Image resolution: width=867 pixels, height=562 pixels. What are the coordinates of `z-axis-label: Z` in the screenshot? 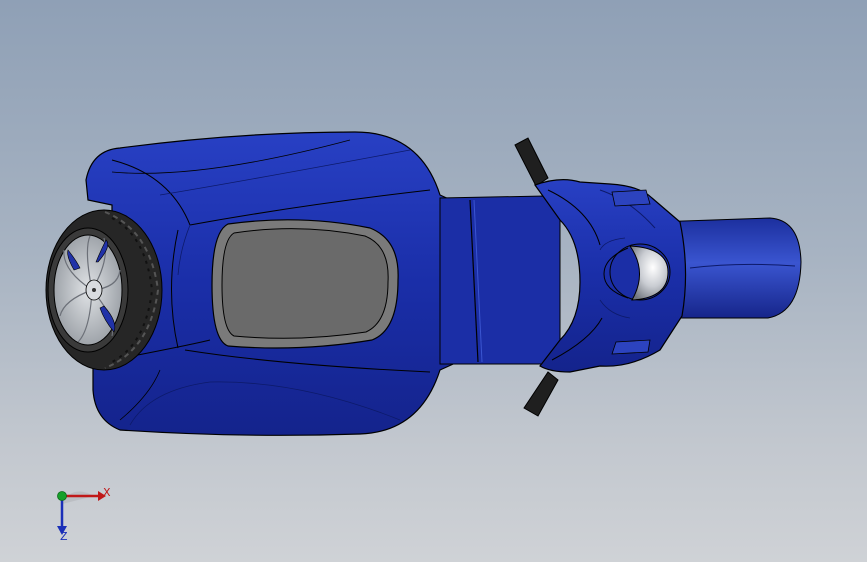 It's located at (64, 536).